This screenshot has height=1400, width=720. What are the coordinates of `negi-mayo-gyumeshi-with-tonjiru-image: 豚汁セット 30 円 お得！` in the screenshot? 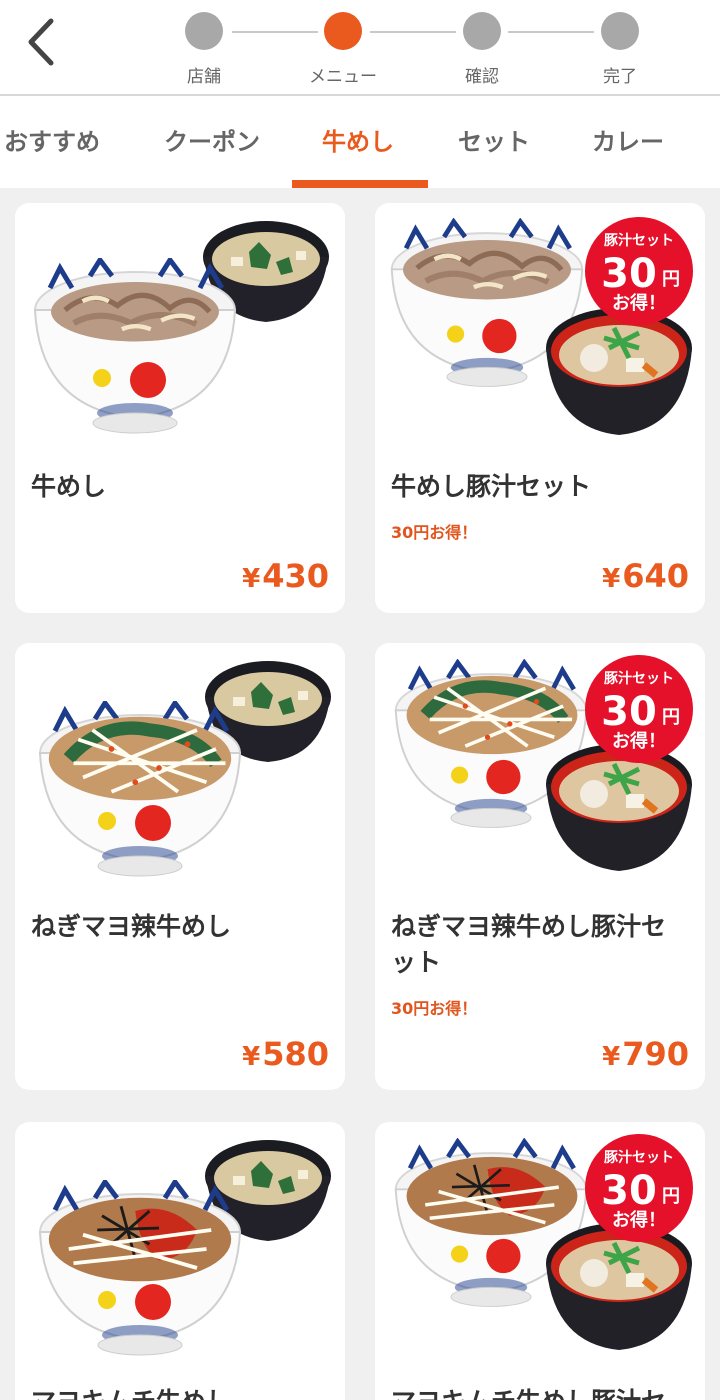 It's located at (540, 769).